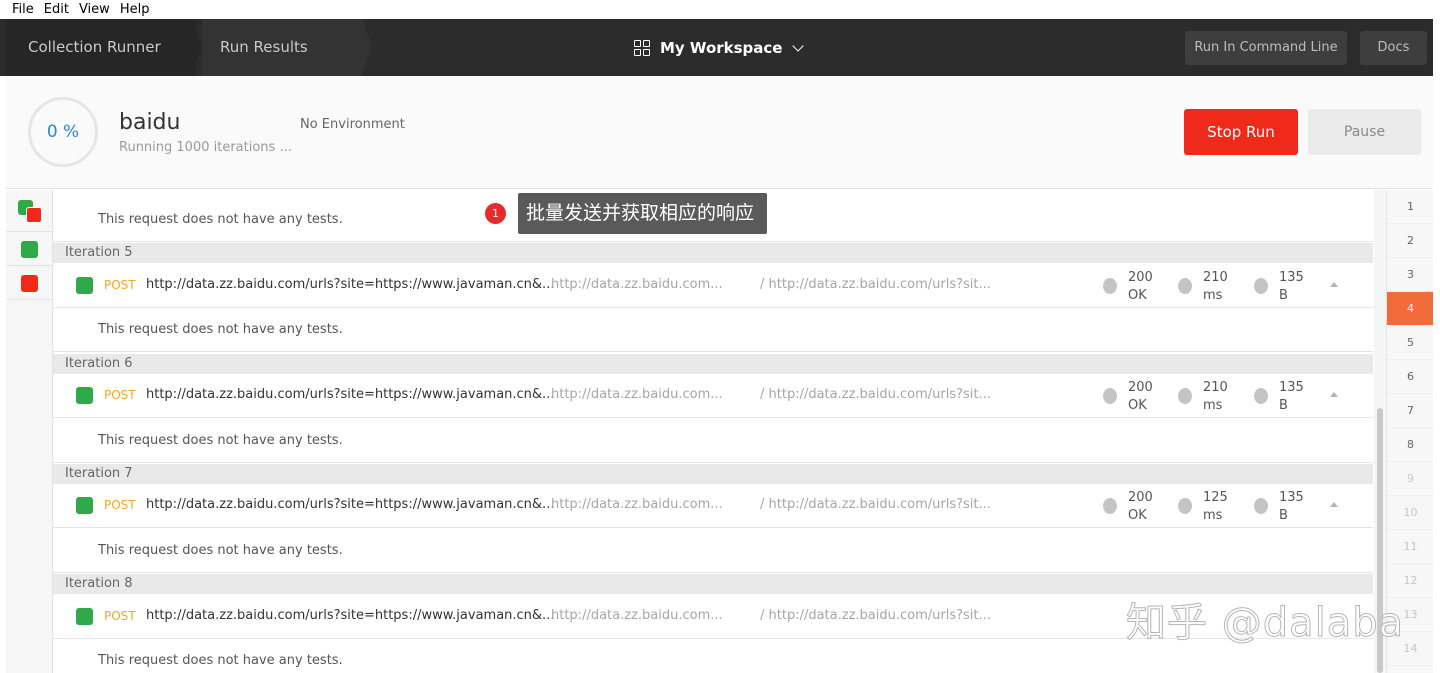 The image size is (1440, 673). I want to click on run-in-command-line-button: Run In Command Line, so click(1266, 48).